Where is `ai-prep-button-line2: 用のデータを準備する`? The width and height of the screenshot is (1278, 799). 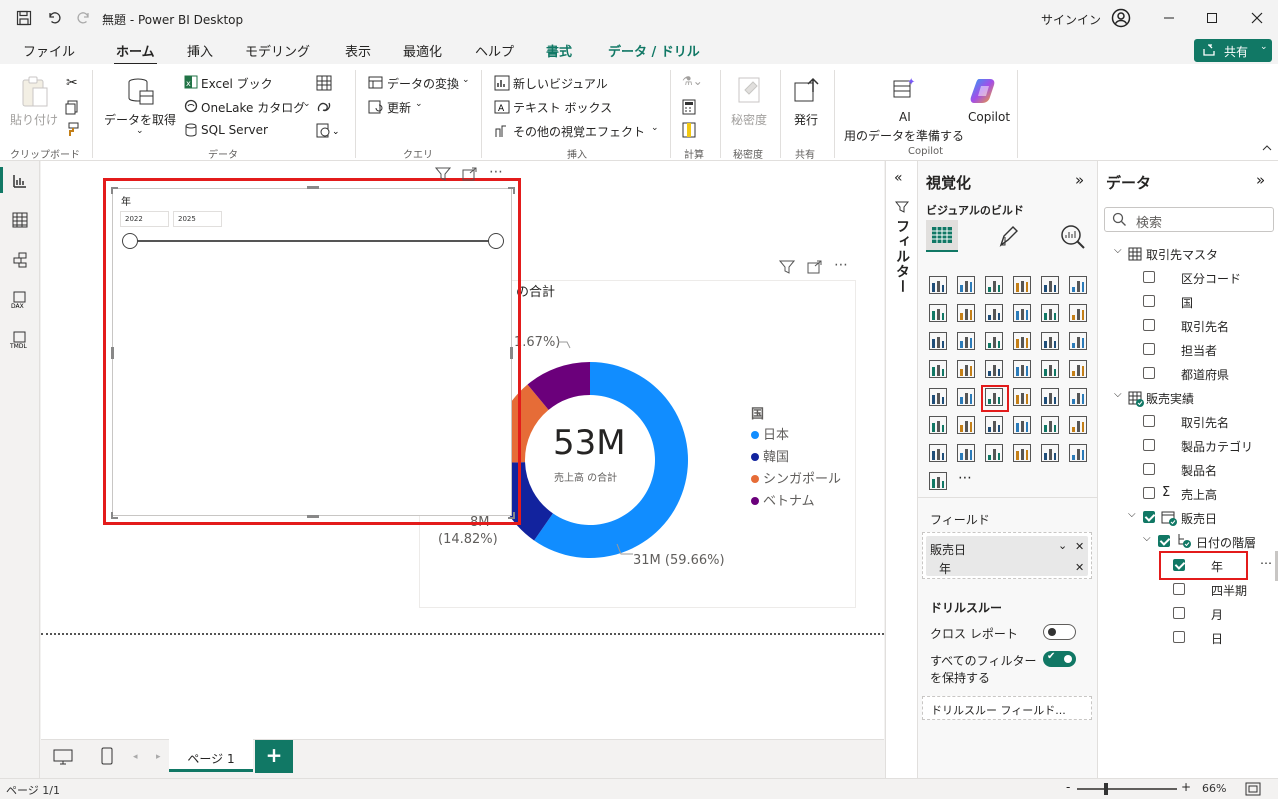
ai-prep-button-line2: 用のデータを準備する is located at coordinates (904, 135).